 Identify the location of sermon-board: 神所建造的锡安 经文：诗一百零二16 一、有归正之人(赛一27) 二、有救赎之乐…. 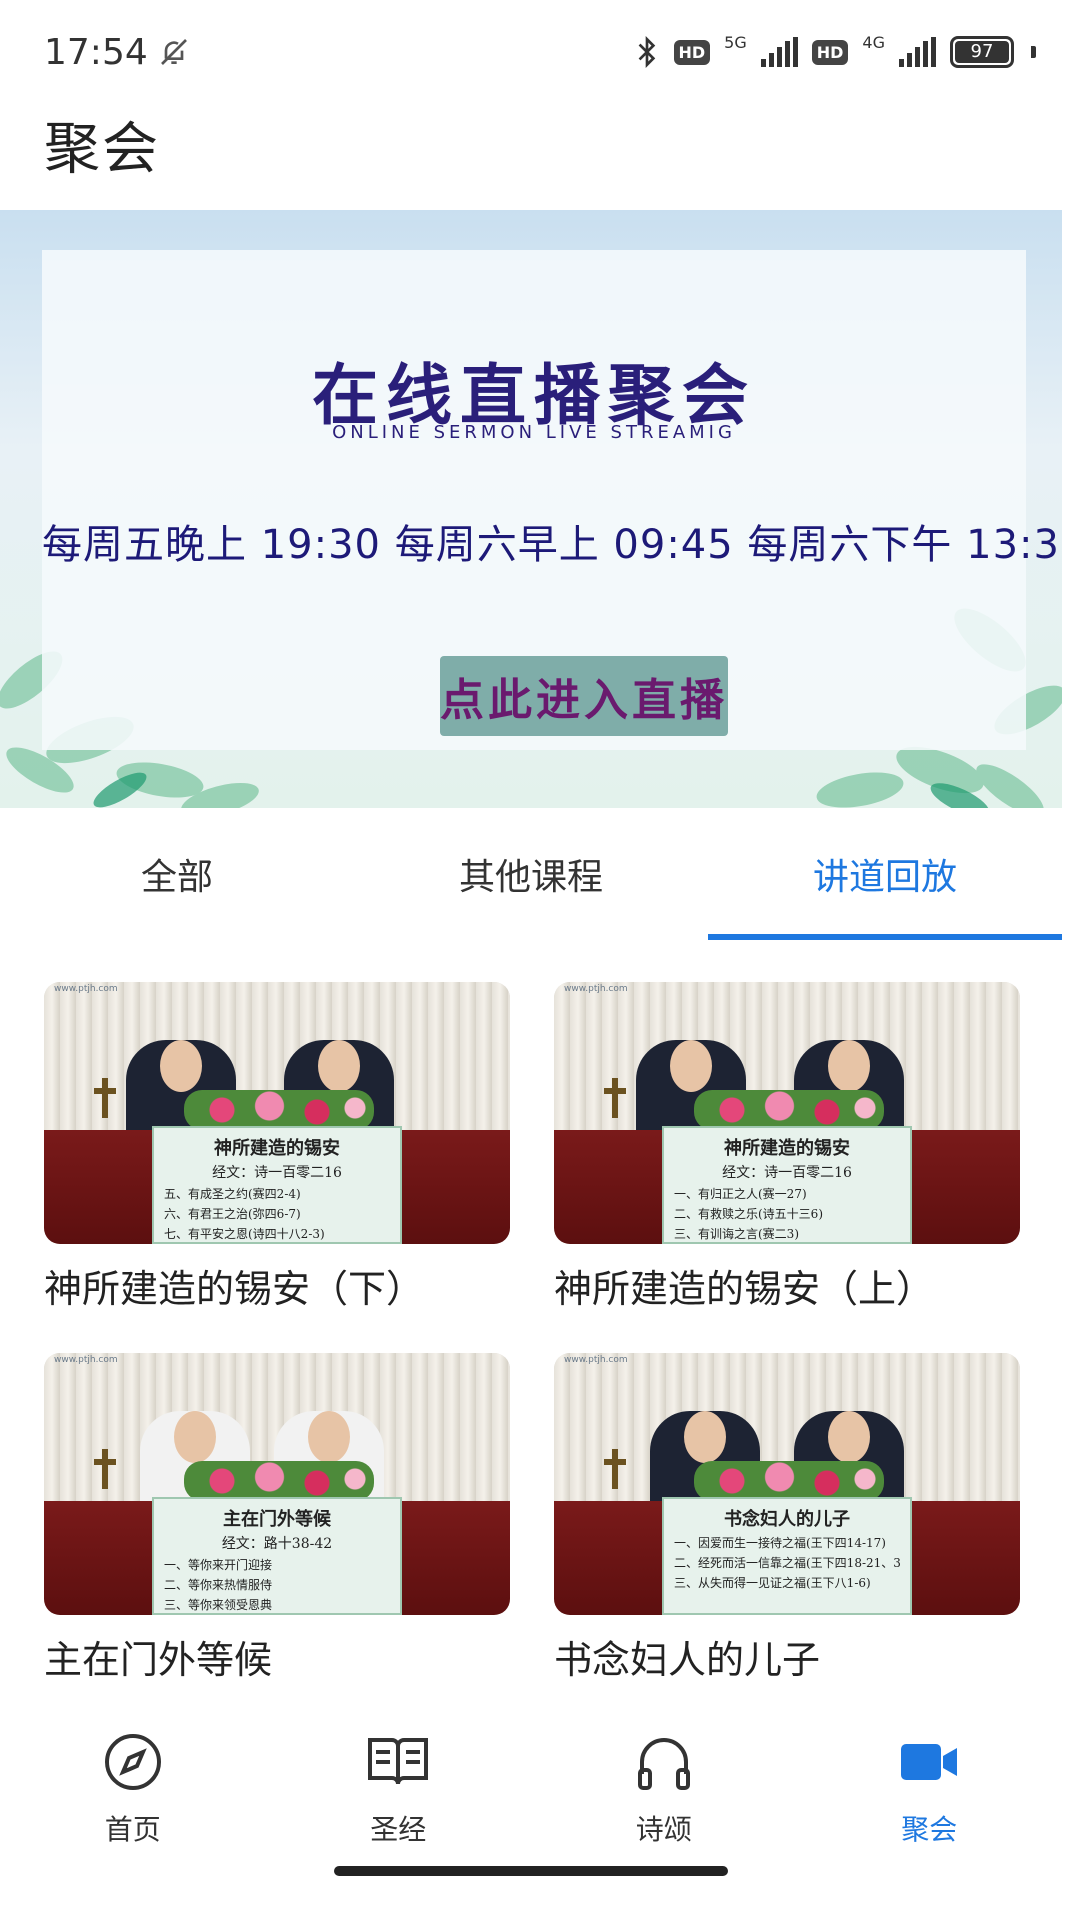
(787, 1185).